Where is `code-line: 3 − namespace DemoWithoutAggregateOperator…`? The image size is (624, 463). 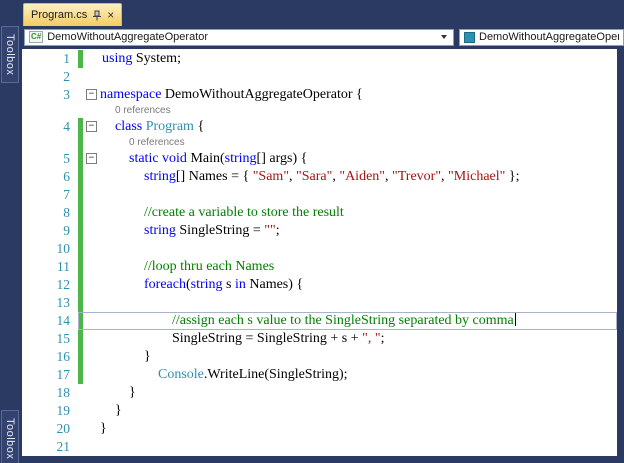 code-line: 3 − namespace DemoWithoutAggregateOperator… is located at coordinates (319, 95).